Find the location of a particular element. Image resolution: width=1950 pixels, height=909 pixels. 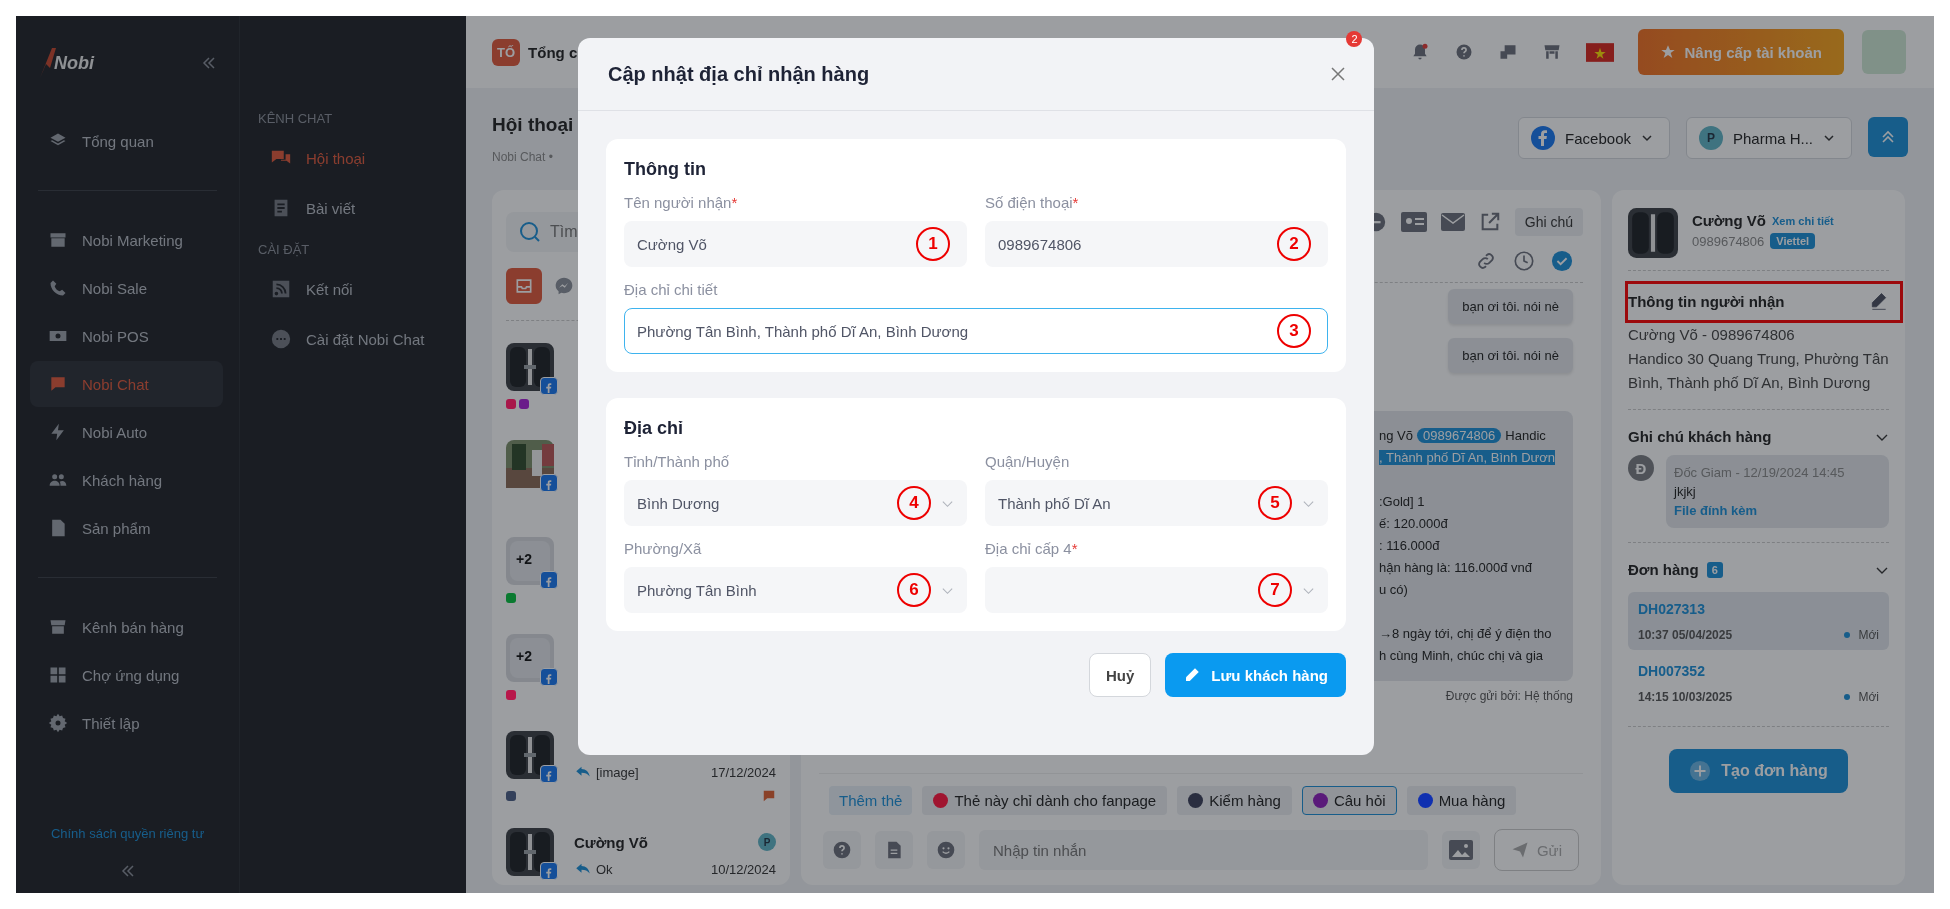

section-title: KÊNH CHAT is located at coordinates (296, 118).